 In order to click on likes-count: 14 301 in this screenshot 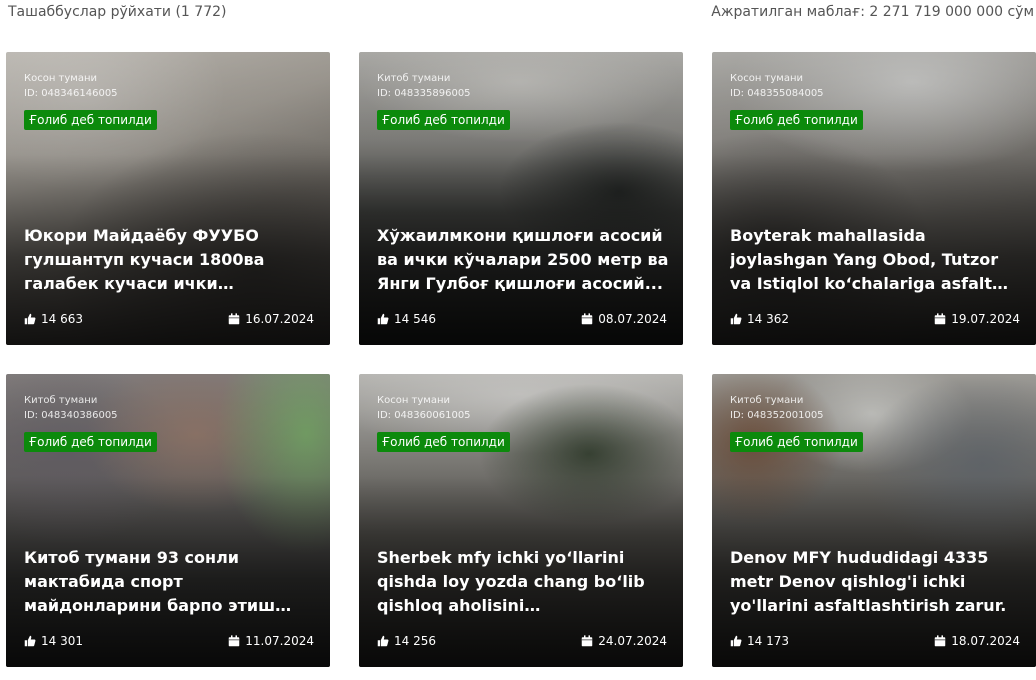, I will do `click(62, 641)`.